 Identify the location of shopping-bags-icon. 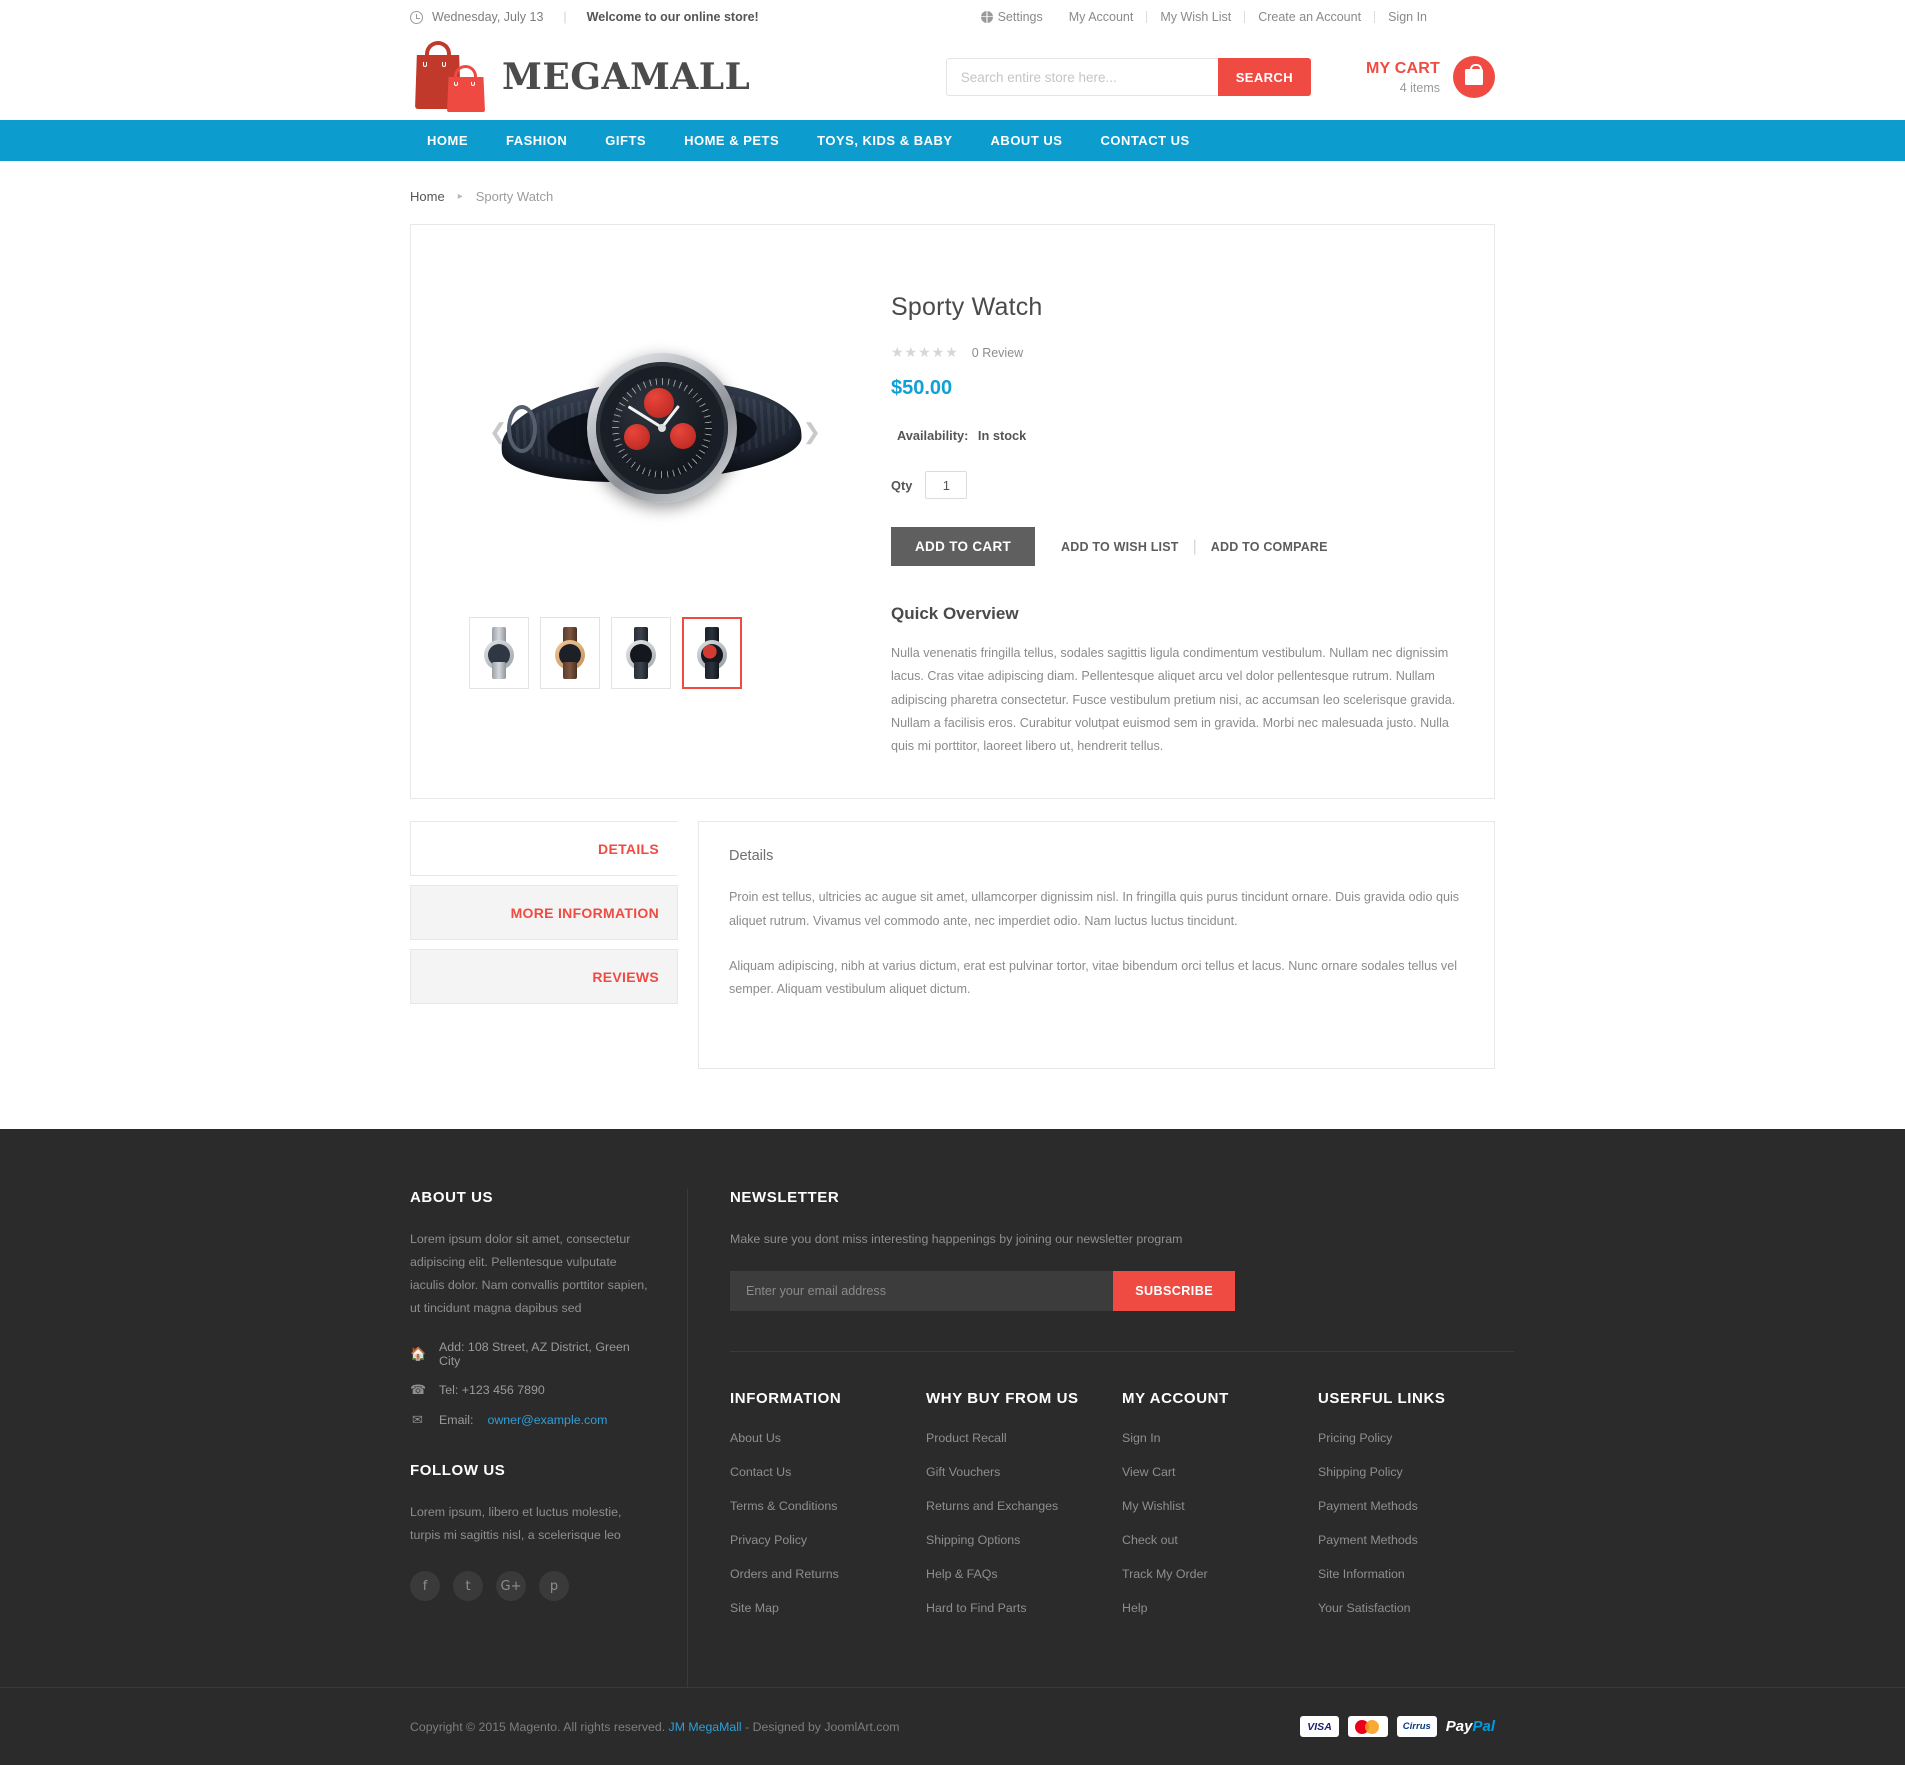
(449, 76).